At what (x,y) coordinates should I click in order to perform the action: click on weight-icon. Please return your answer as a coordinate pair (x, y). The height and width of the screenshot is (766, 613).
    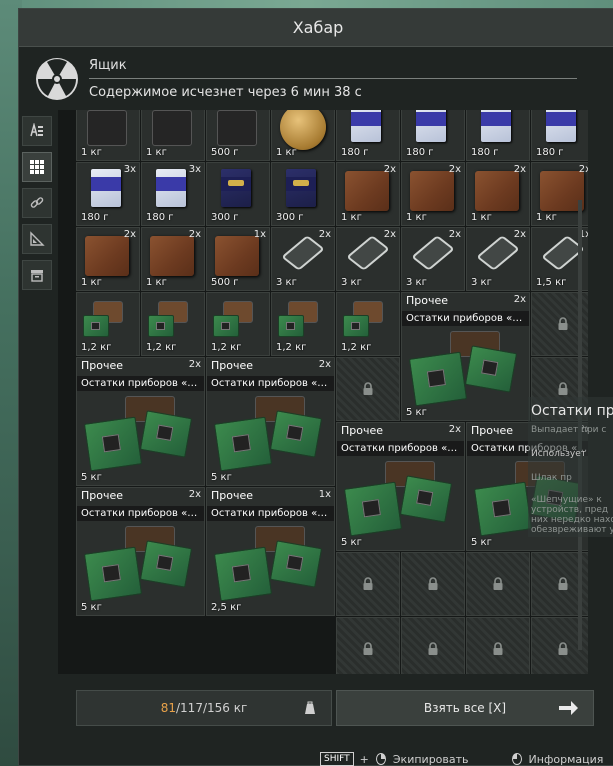
    Looking at the image, I should click on (310, 707).